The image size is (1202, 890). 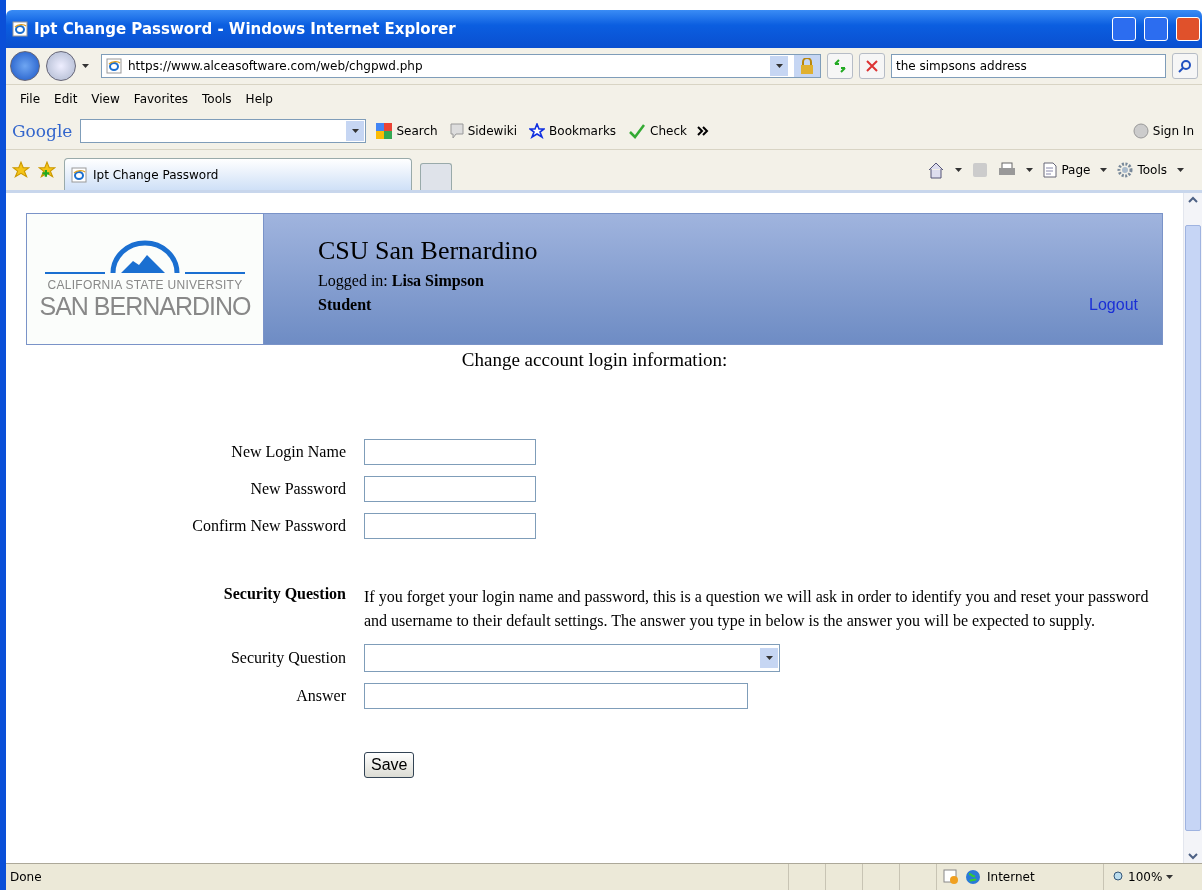 What do you see at coordinates (66, 99) in the screenshot?
I see `menu-item: Edit` at bounding box center [66, 99].